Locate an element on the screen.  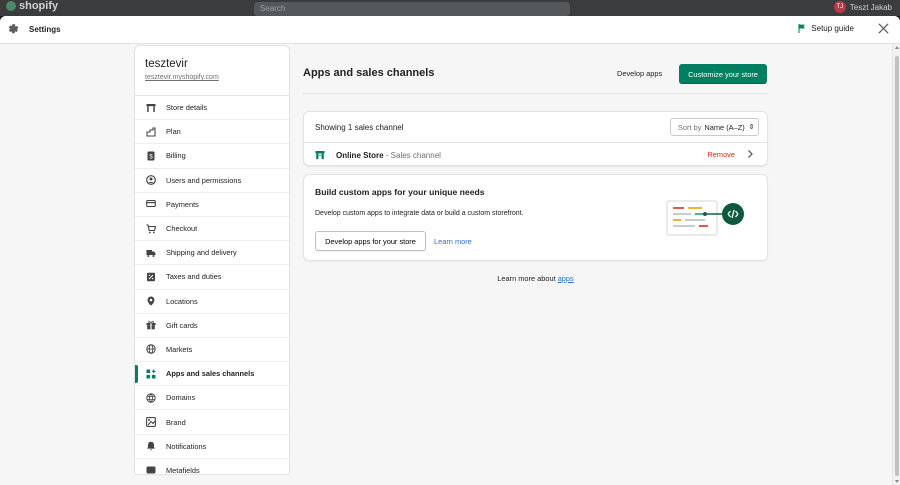
avatar: TJ is located at coordinates (839, 7).